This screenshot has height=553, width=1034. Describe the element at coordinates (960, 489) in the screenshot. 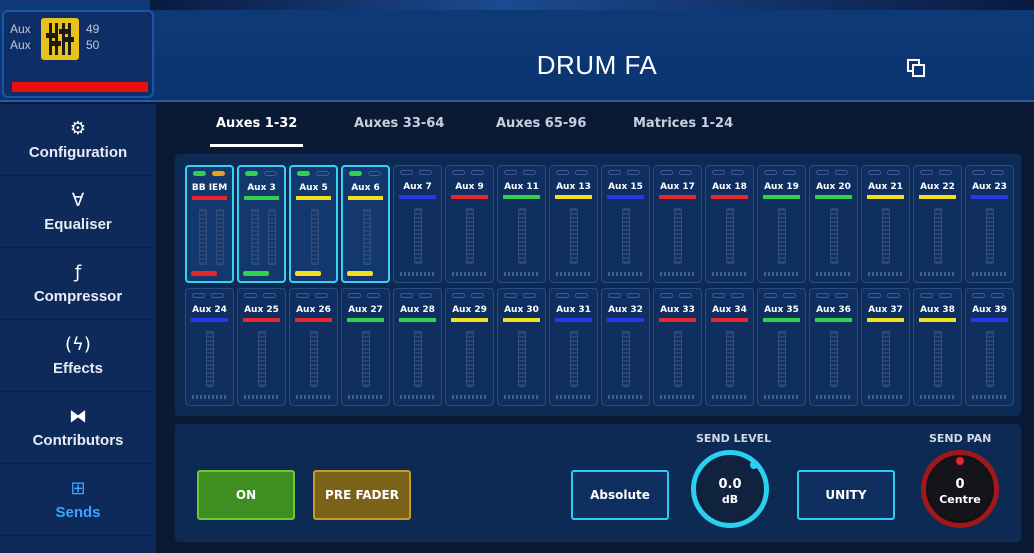

I see `send-pan-knob: 0 Centre` at that location.